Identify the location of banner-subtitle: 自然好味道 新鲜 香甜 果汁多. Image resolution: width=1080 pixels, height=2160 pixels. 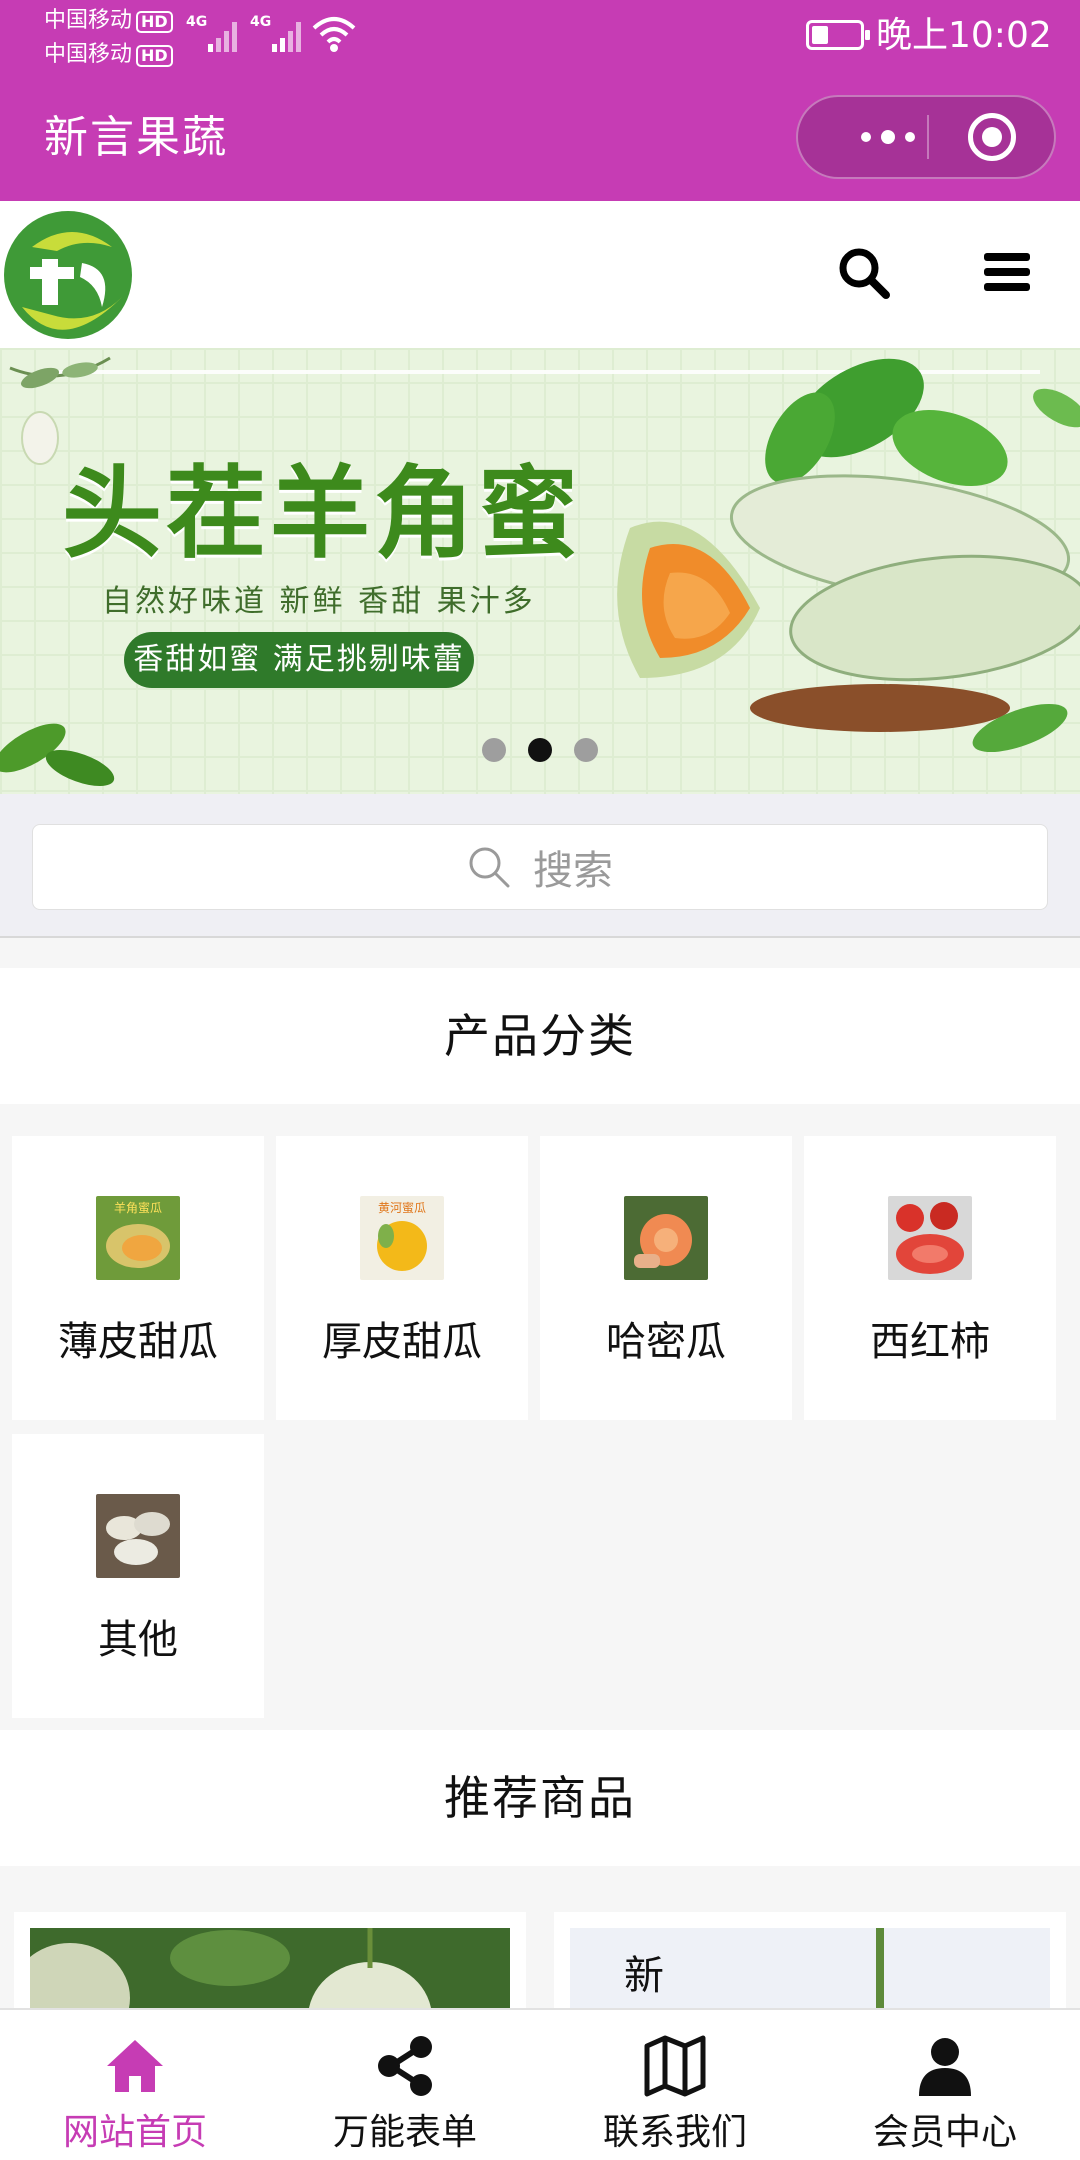
(319, 601).